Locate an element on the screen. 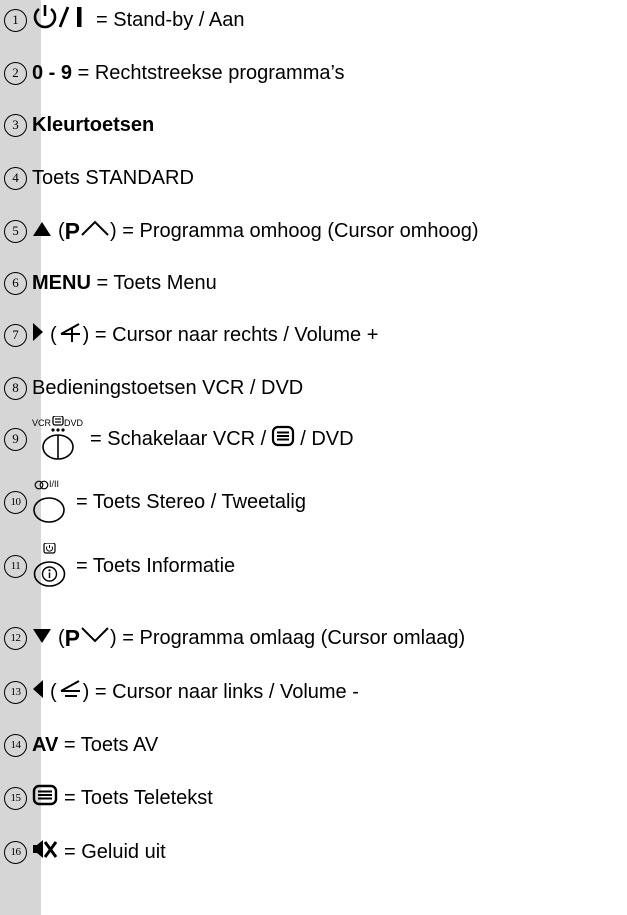 The image size is (627, 915). item-number: 6 is located at coordinates (15, 283).